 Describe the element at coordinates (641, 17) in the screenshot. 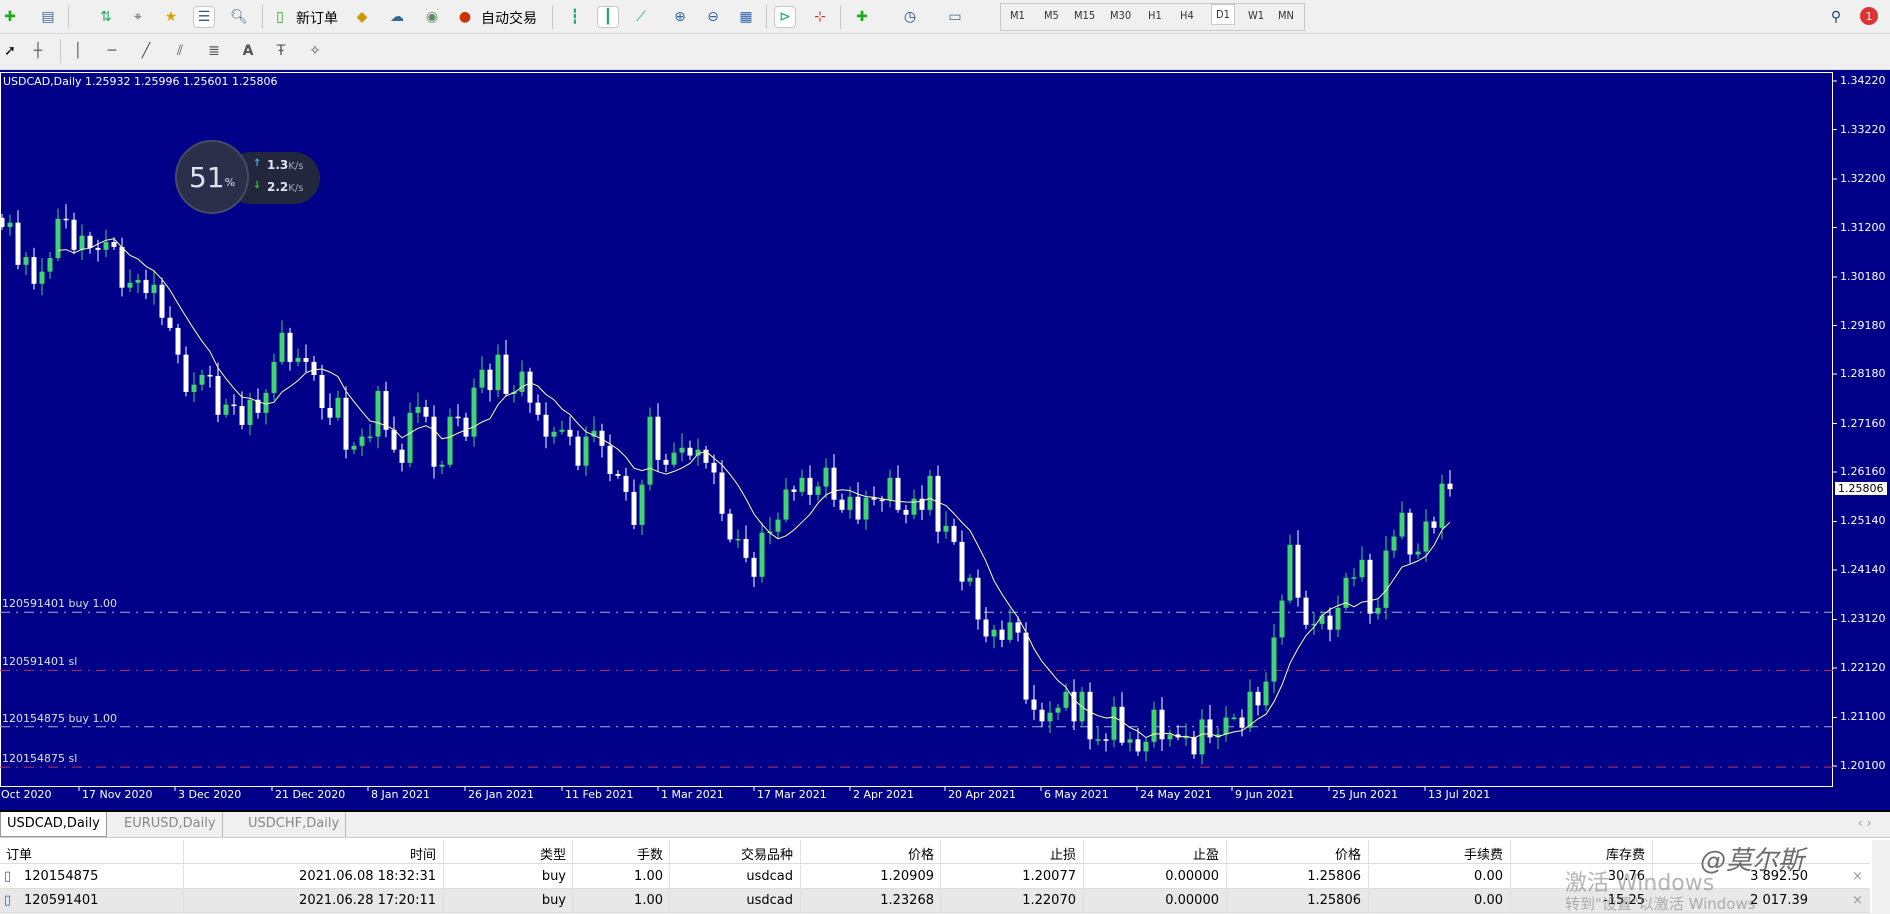

I see `line-chart-icon: ⟋` at that location.